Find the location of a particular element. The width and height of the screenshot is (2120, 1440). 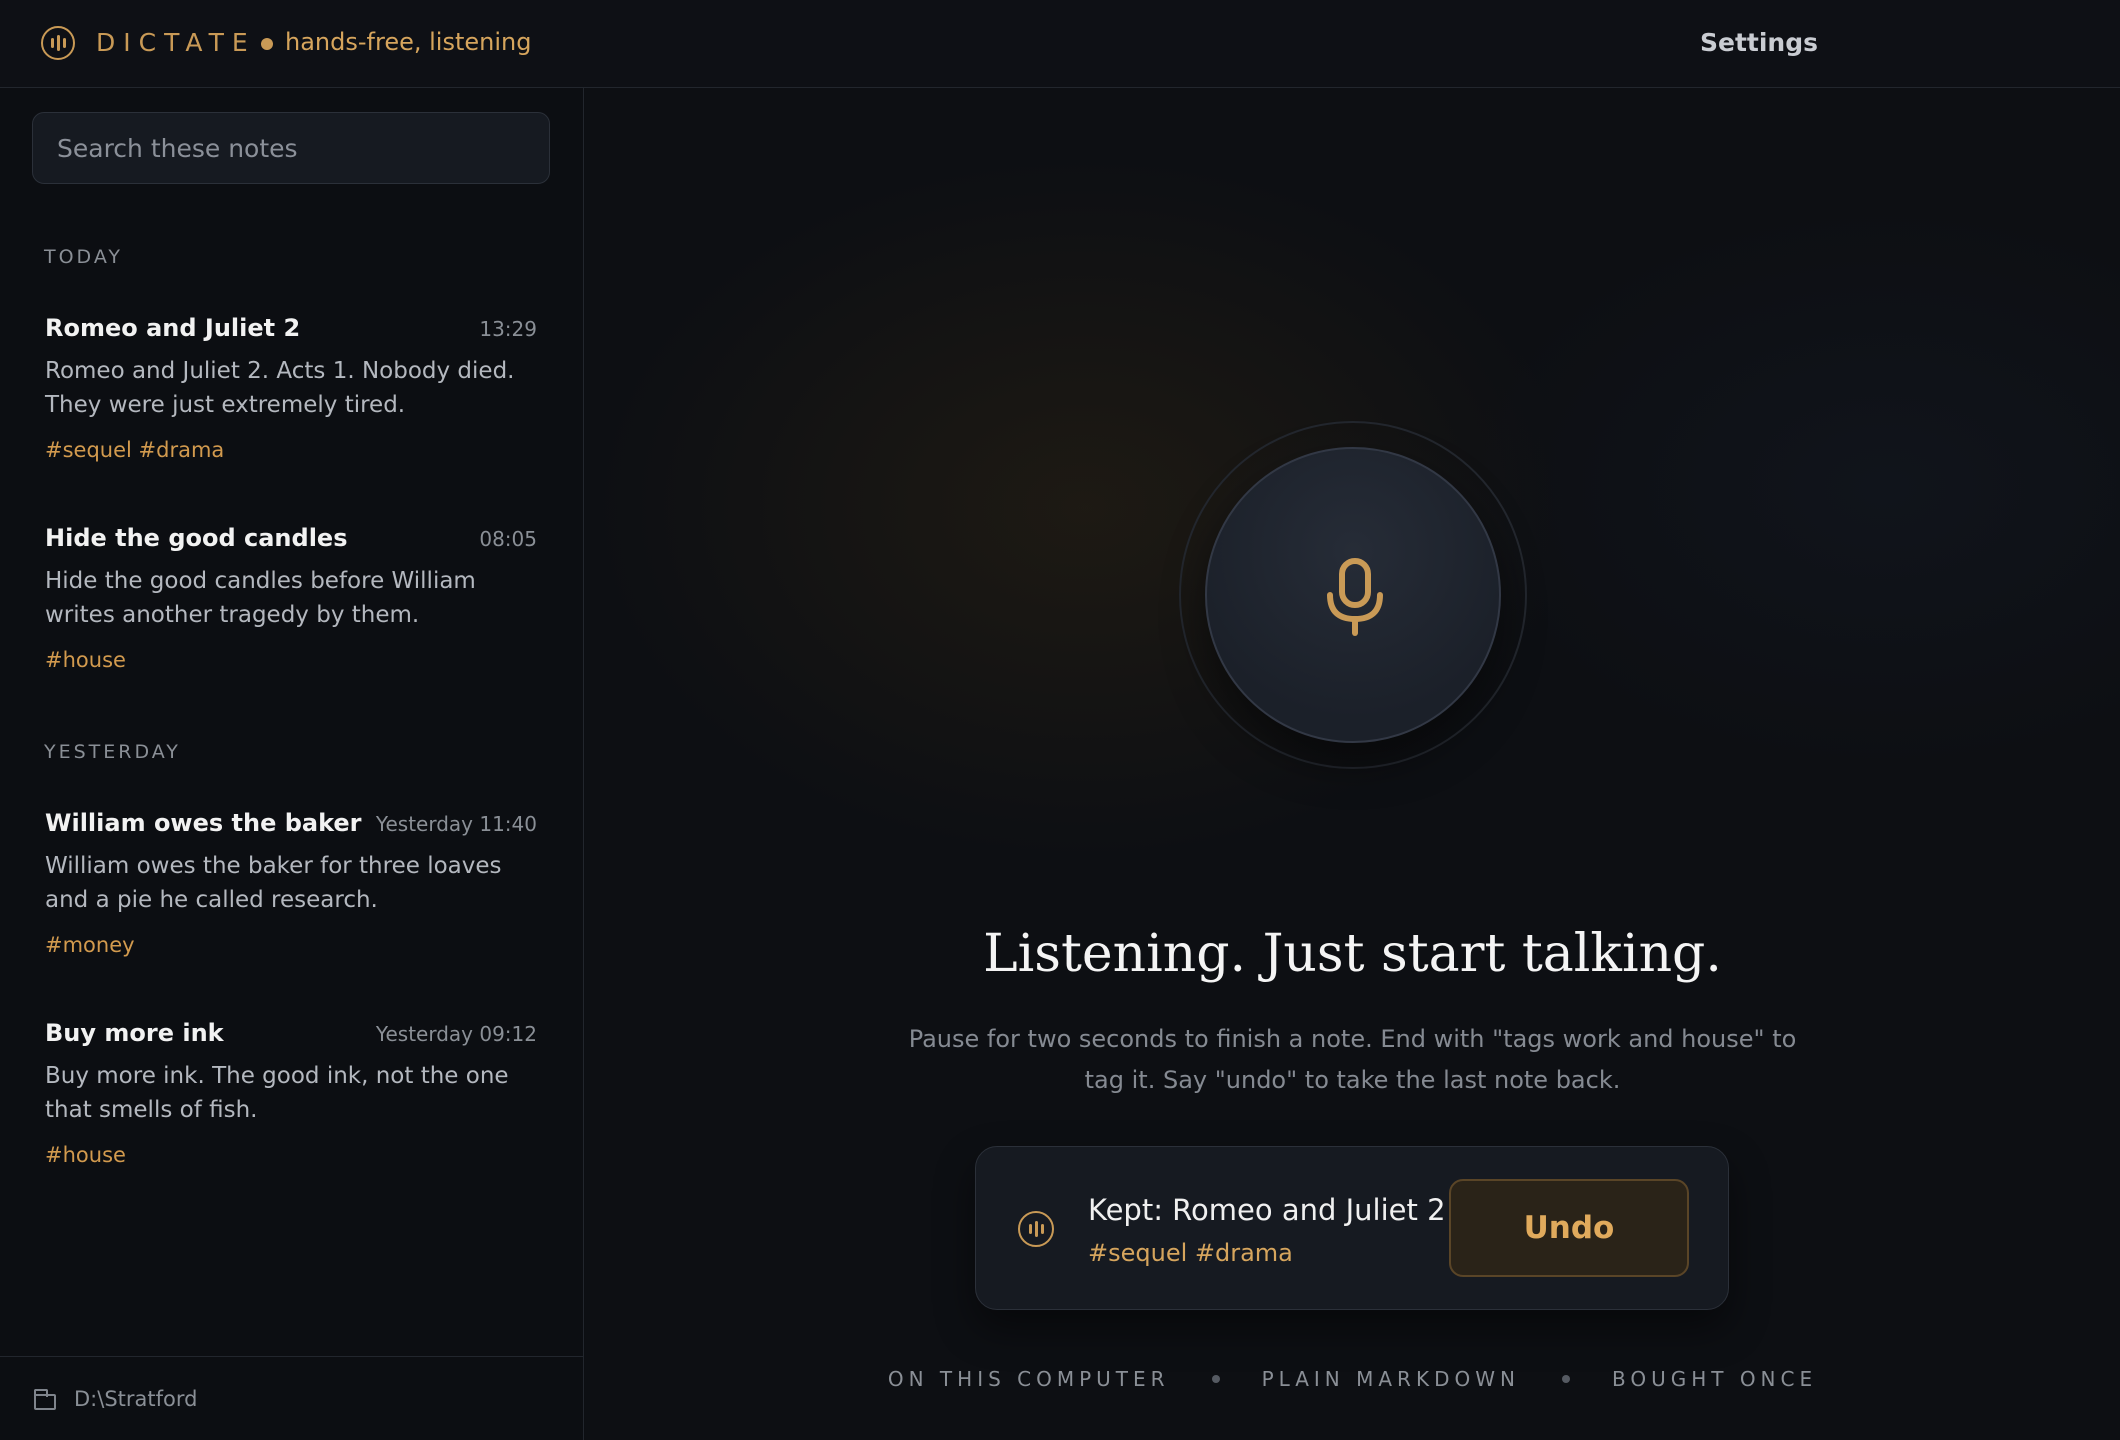

note-title: Hide the good candles is located at coordinates (196, 538).